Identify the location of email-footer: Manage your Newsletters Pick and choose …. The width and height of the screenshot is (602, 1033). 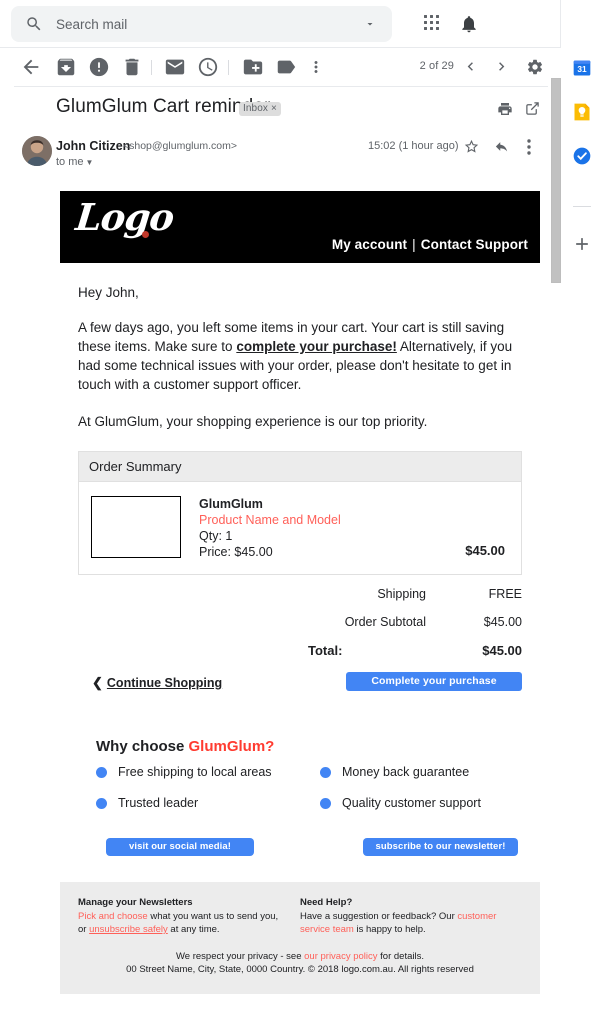
(300, 938).